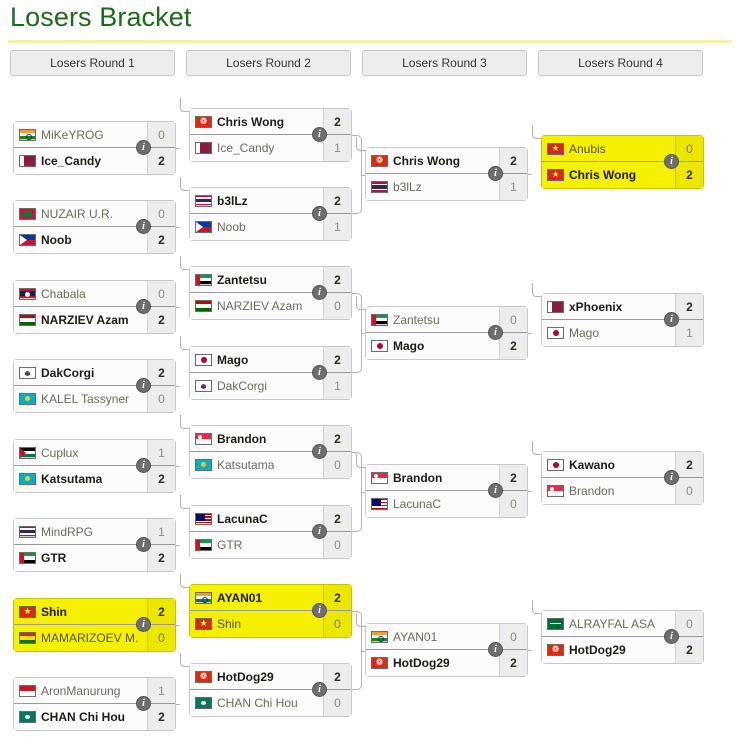 Image resolution: width=740 pixels, height=747 pixels. I want to click on player-cell: Katsutama, so click(80, 479).